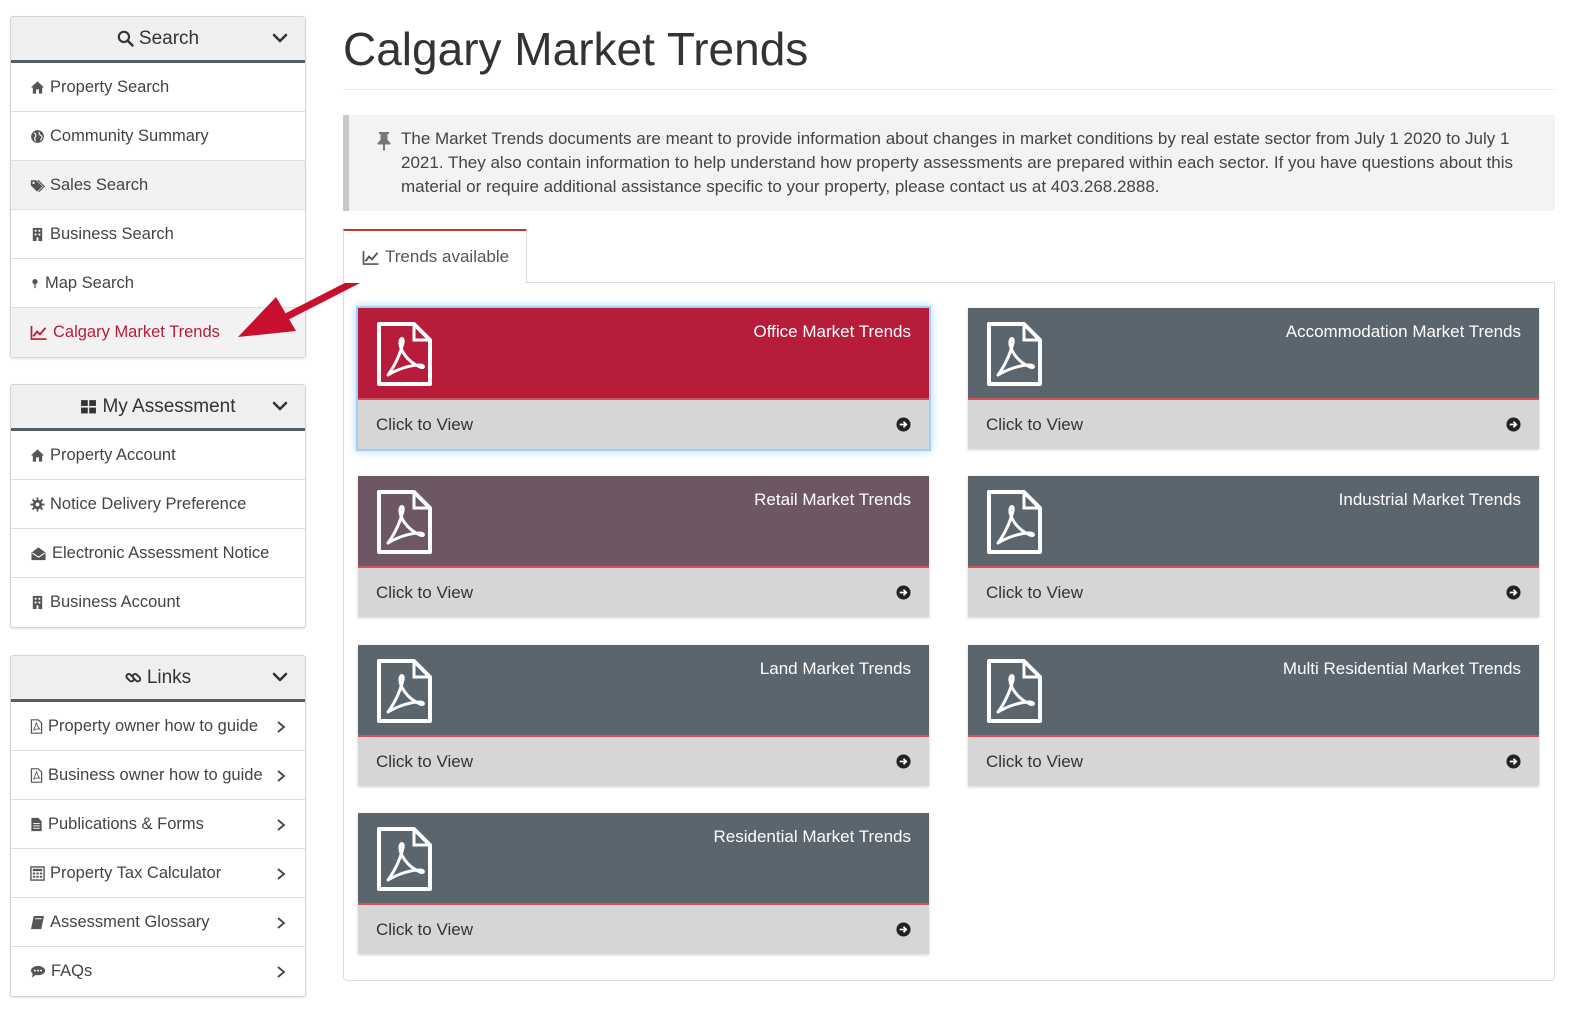  I want to click on search-panel-header: Search, so click(158, 40).